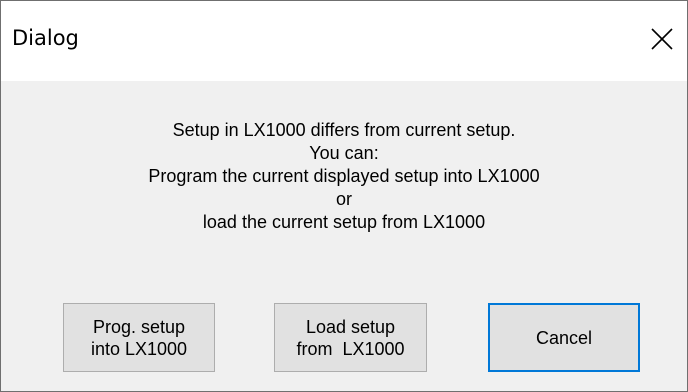  I want to click on load-setup-button: Load setup from LX1000, so click(350, 337).